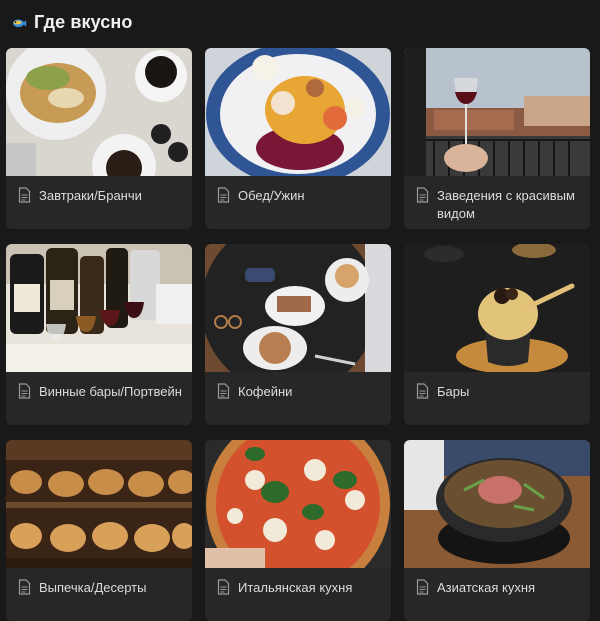  I want to click on card-breakfast: Завтраки/Бранчи, so click(99, 138).